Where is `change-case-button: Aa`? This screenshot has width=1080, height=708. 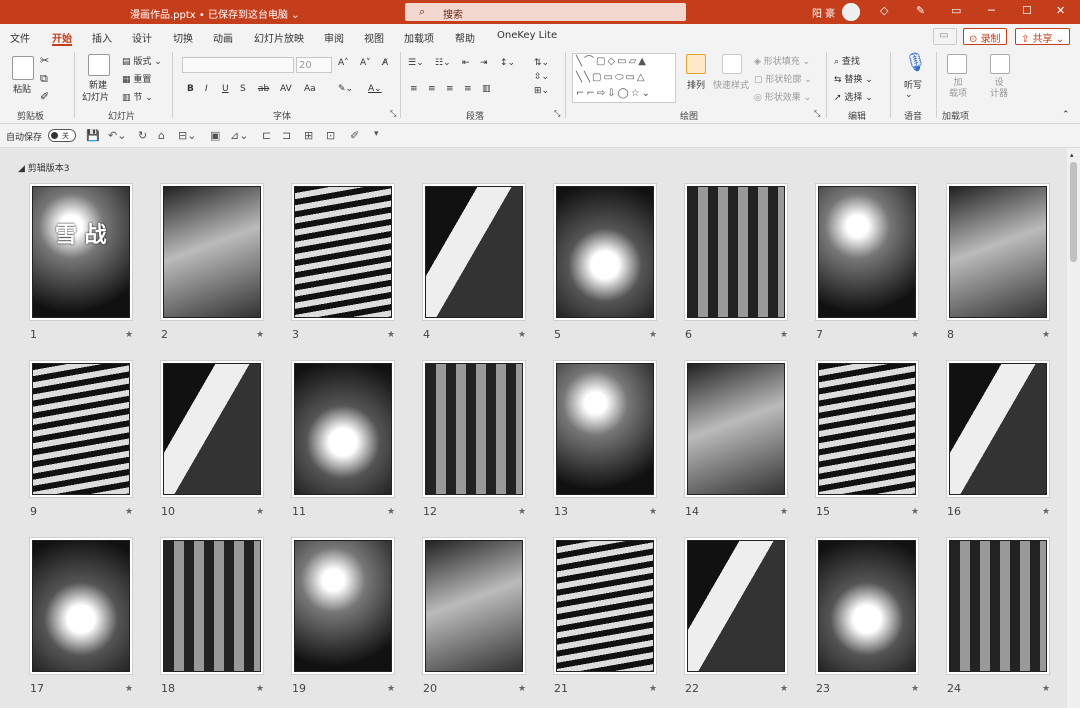
change-case-button: Aa is located at coordinates (310, 89).